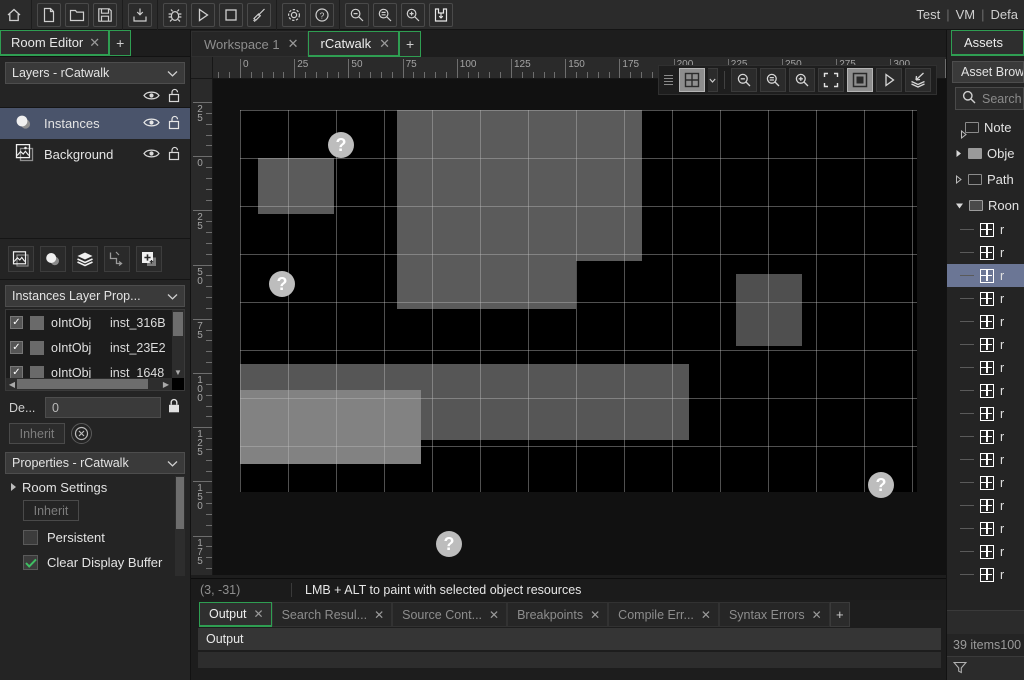 The image size is (1024, 680). Describe the element at coordinates (988, 72) in the screenshot. I see `asset-browser-combo: Asset Brow` at that location.